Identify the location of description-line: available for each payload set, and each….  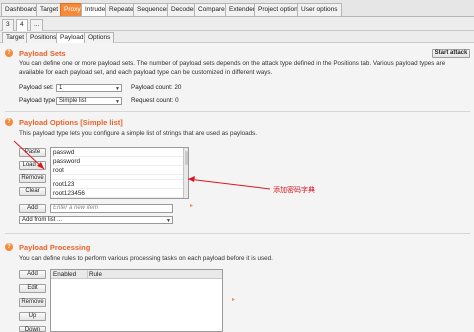
(146, 72).